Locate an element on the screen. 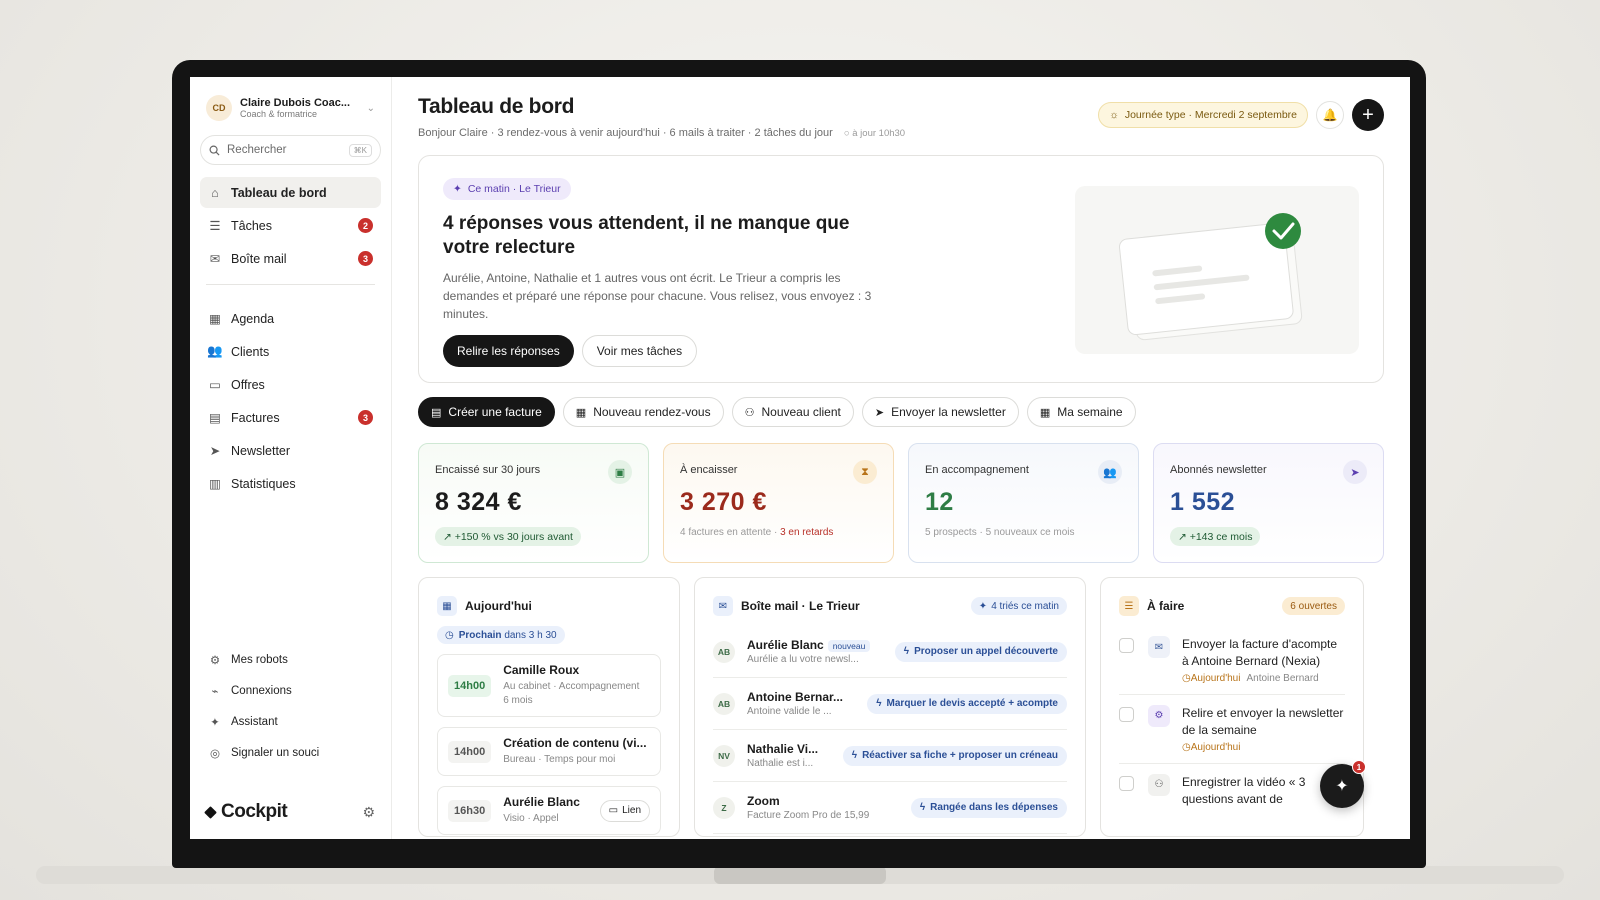  sidebar-item-label: Statistiques is located at coordinates (263, 483).